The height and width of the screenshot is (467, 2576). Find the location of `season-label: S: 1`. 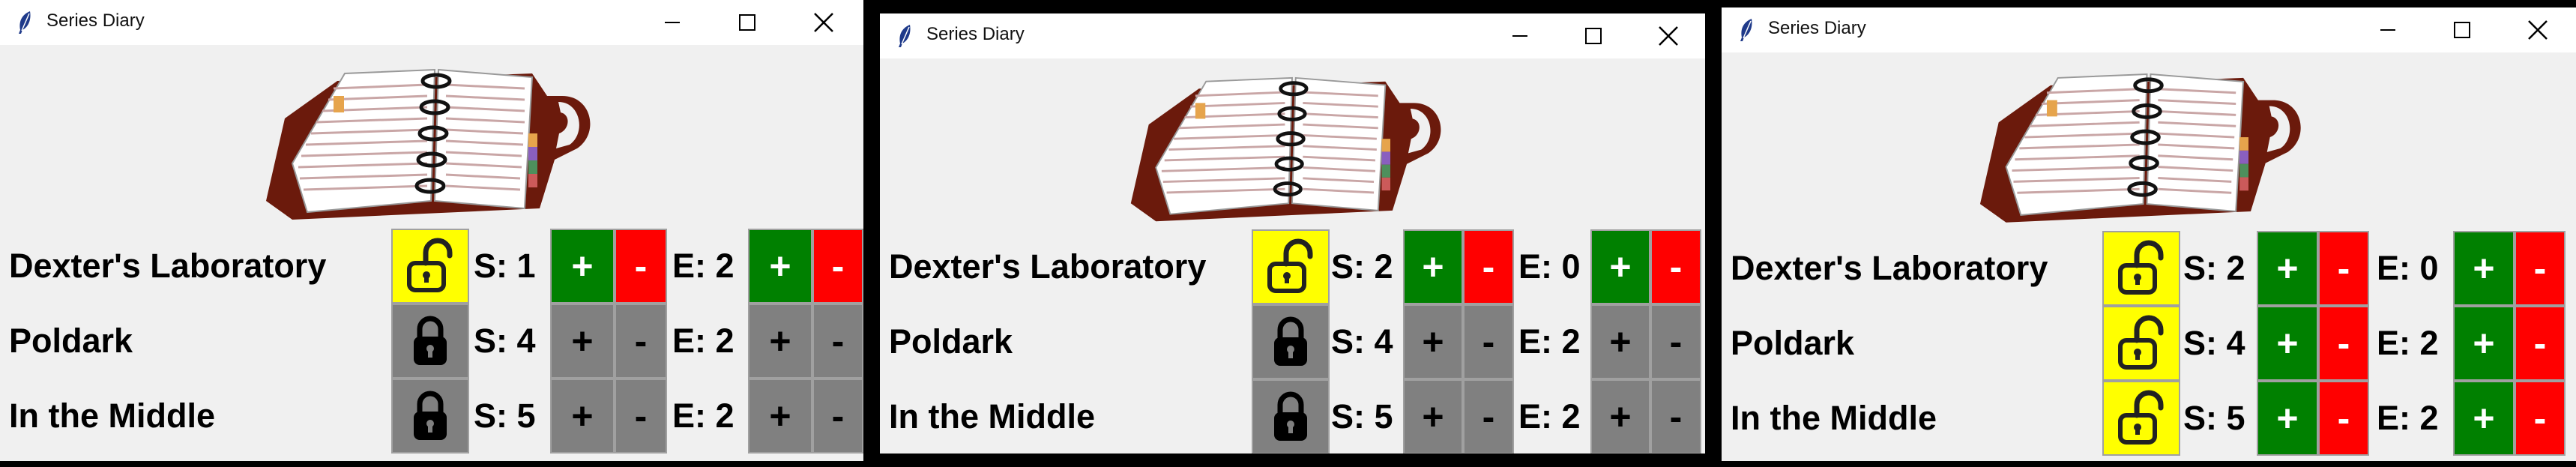

season-label: S: 1 is located at coordinates (505, 266).